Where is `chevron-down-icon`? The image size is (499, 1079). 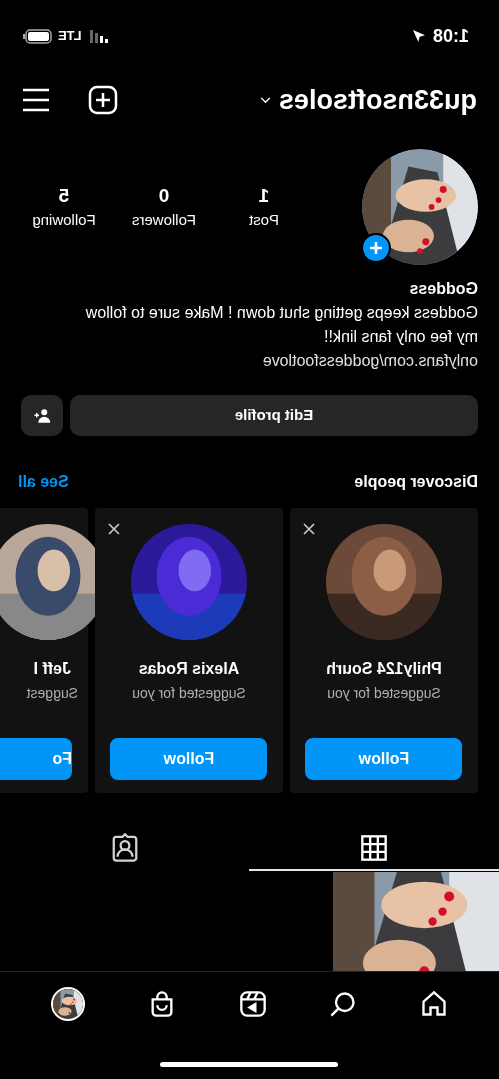
chevron-down-icon is located at coordinates (265, 100).